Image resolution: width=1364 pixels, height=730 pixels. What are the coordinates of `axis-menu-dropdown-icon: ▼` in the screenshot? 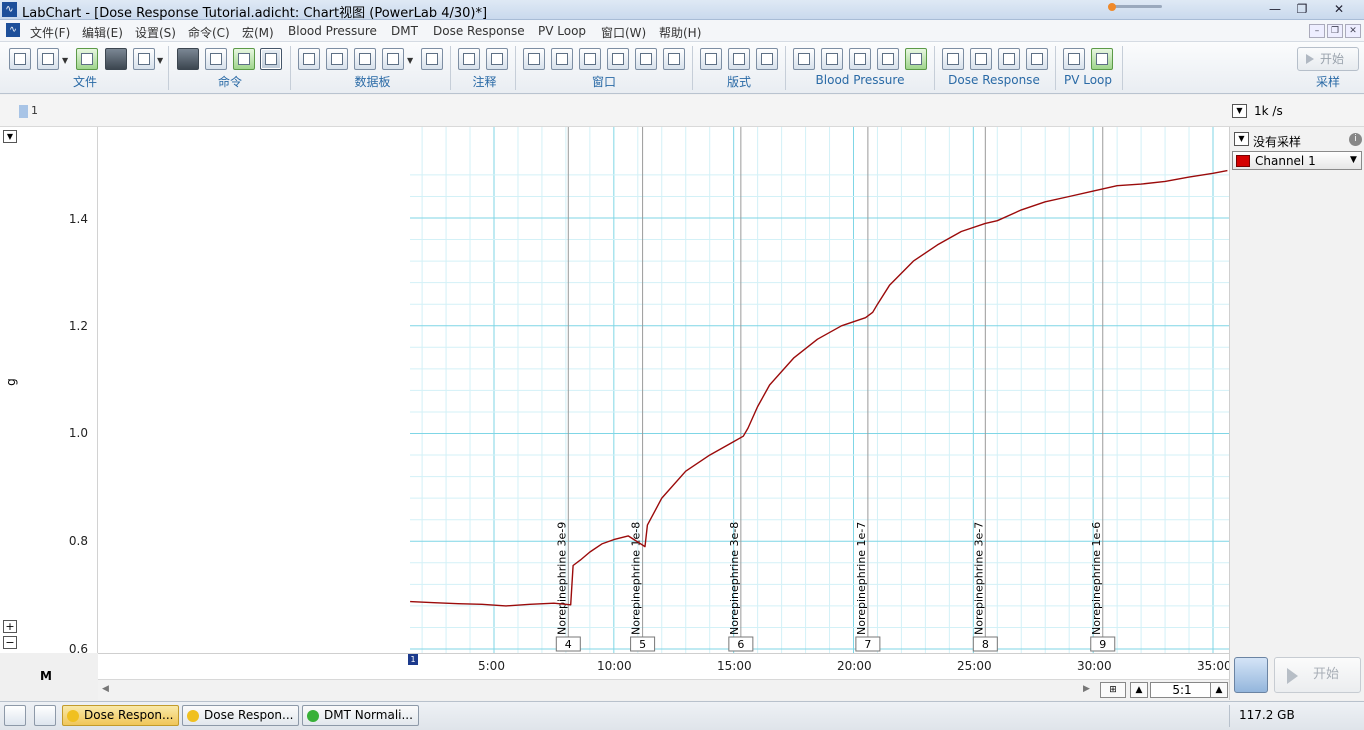 It's located at (10, 136).